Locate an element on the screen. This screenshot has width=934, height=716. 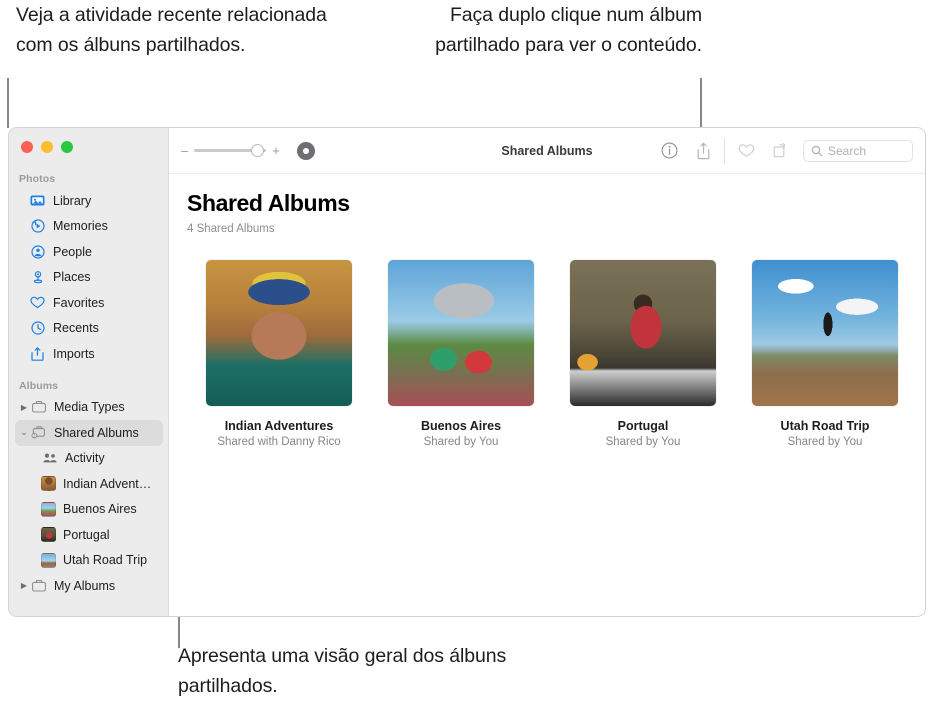
album-card: Portugal Shared by You is located at coordinates (643, 354).